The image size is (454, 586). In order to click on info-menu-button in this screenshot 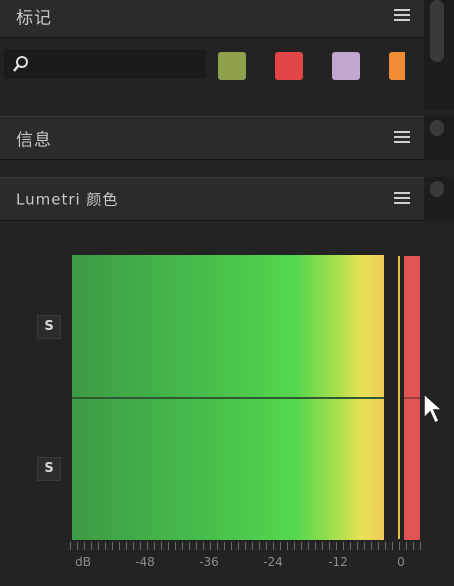, I will do `click(402, 138)`.